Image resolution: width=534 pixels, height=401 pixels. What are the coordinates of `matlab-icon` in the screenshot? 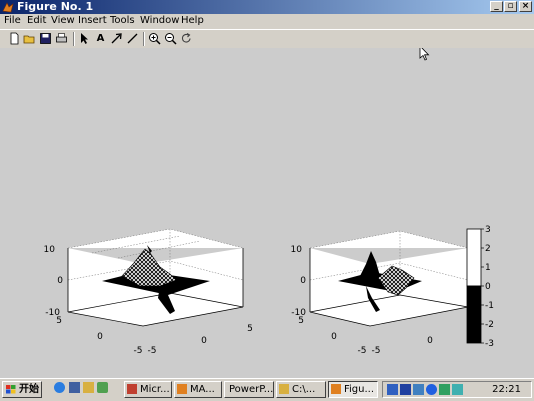 It's located at (182, 389).